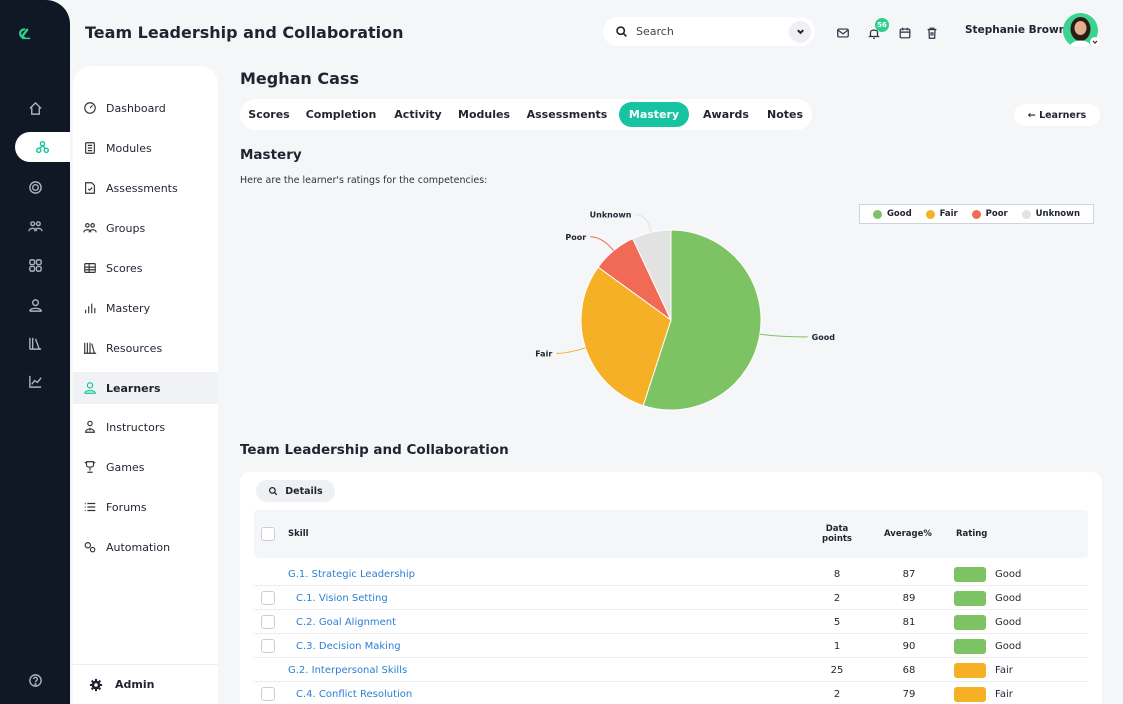 The width and height of the screenshot is (1123, 704). Describe the element at coordinates (145, 348) in the screenshot. I see `sidebar-item-resources: Resources` at that location.